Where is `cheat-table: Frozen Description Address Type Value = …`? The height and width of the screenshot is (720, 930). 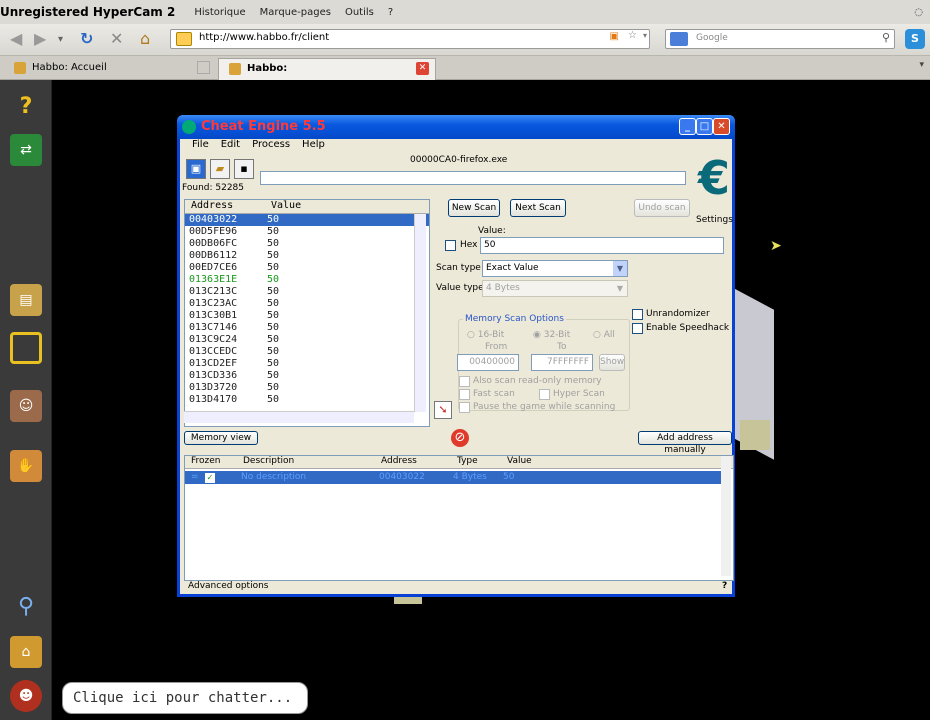
cheat-table: Frozen Description Address Type Value = … is located at coordinates (459, 518).